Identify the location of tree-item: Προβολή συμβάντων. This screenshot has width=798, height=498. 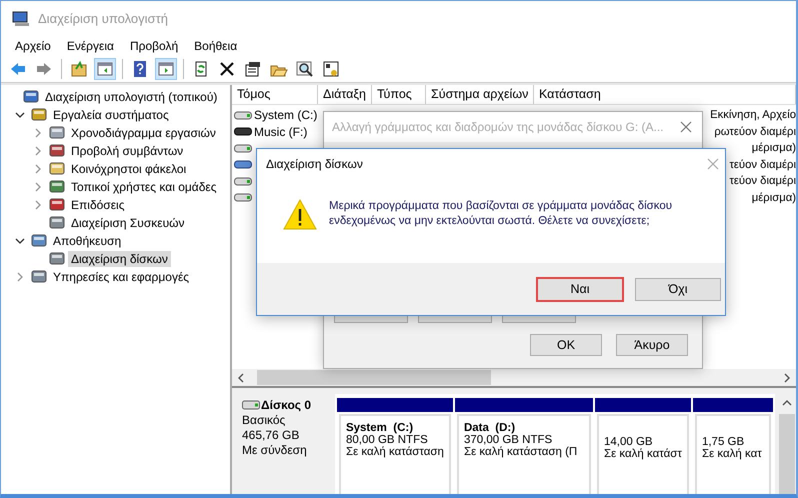
(127, 151).